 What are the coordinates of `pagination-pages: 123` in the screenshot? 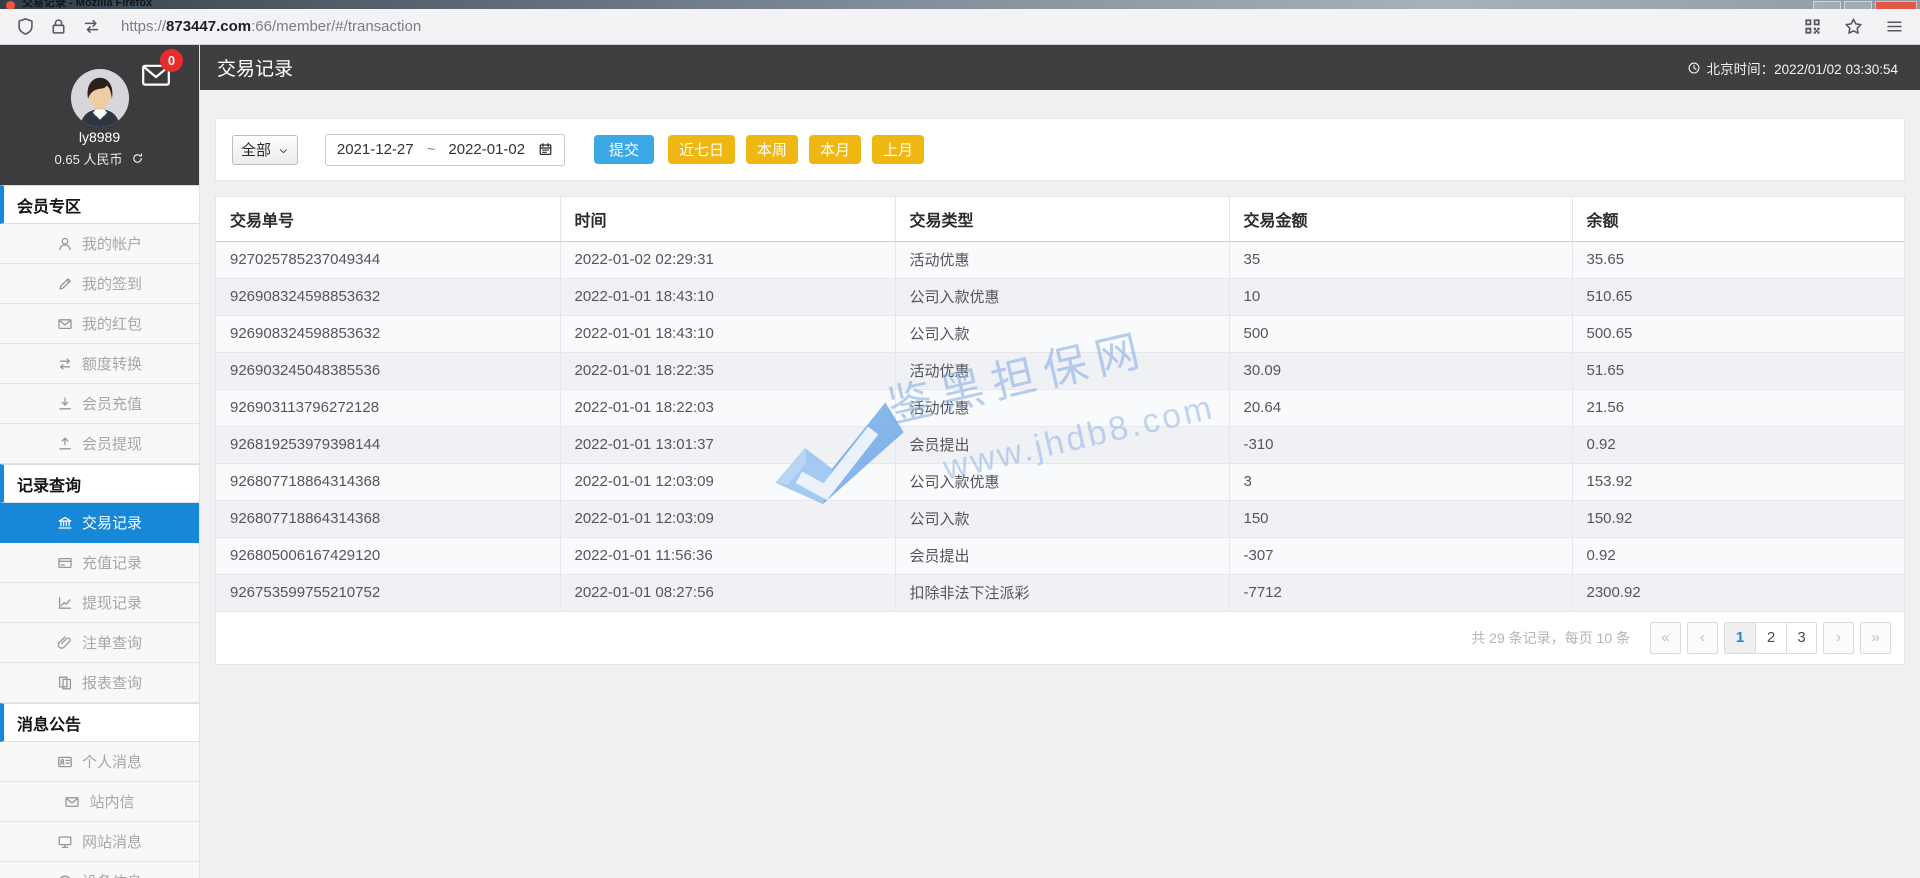 It's located at (1770, 637).